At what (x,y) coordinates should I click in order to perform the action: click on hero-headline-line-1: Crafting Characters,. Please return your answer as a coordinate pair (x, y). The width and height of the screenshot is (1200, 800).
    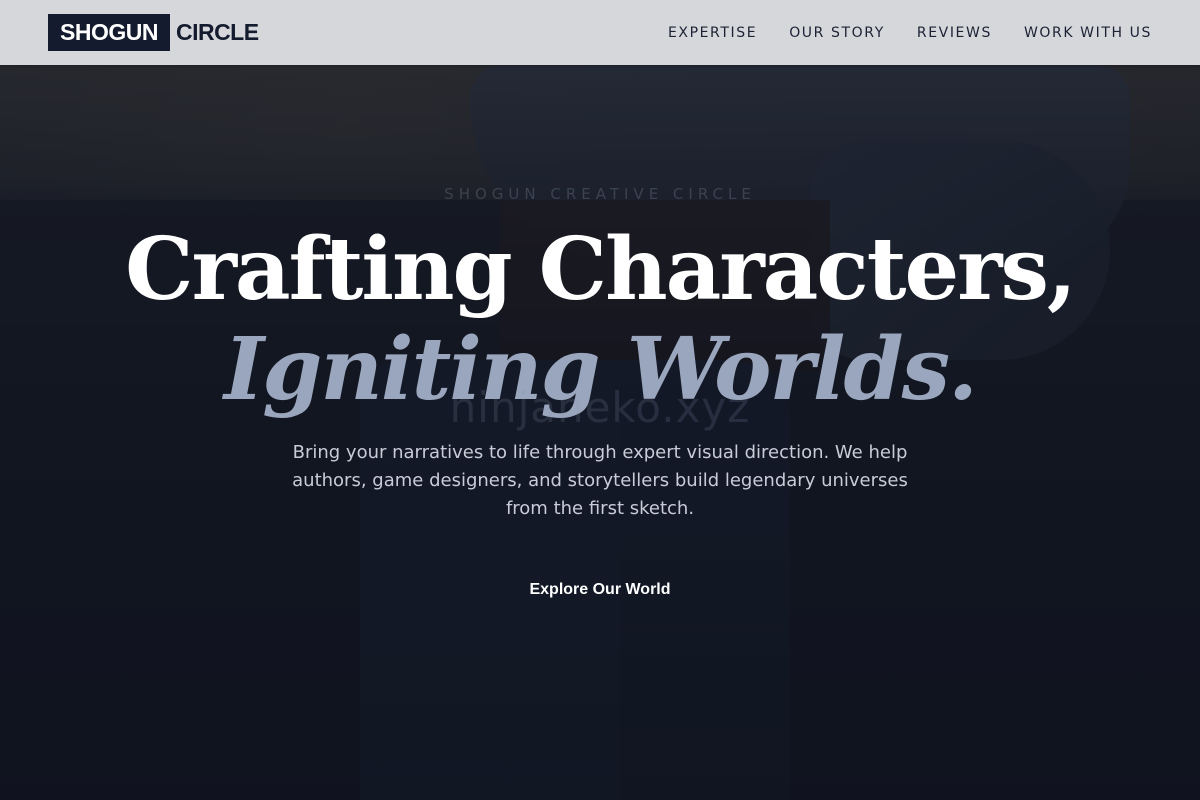
    Looking at the image, I should click on (601, 269).